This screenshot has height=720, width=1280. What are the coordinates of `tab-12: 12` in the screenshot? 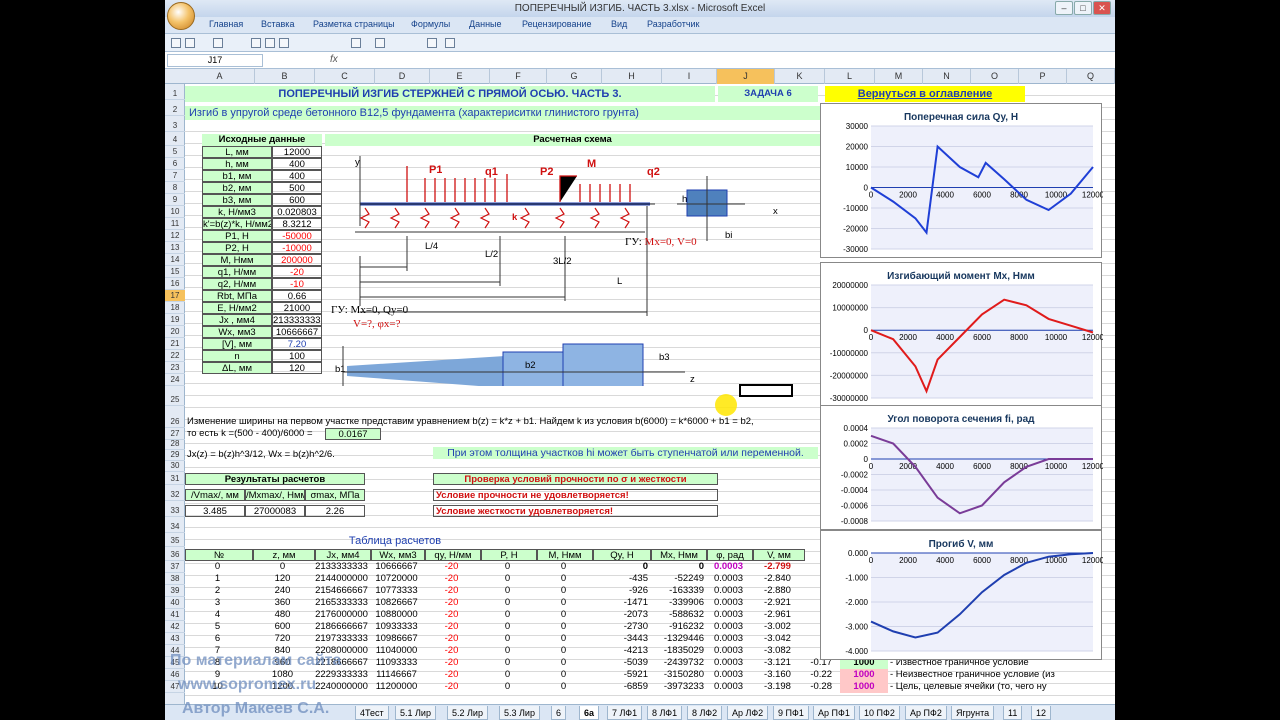 It's located at (1041, 713).